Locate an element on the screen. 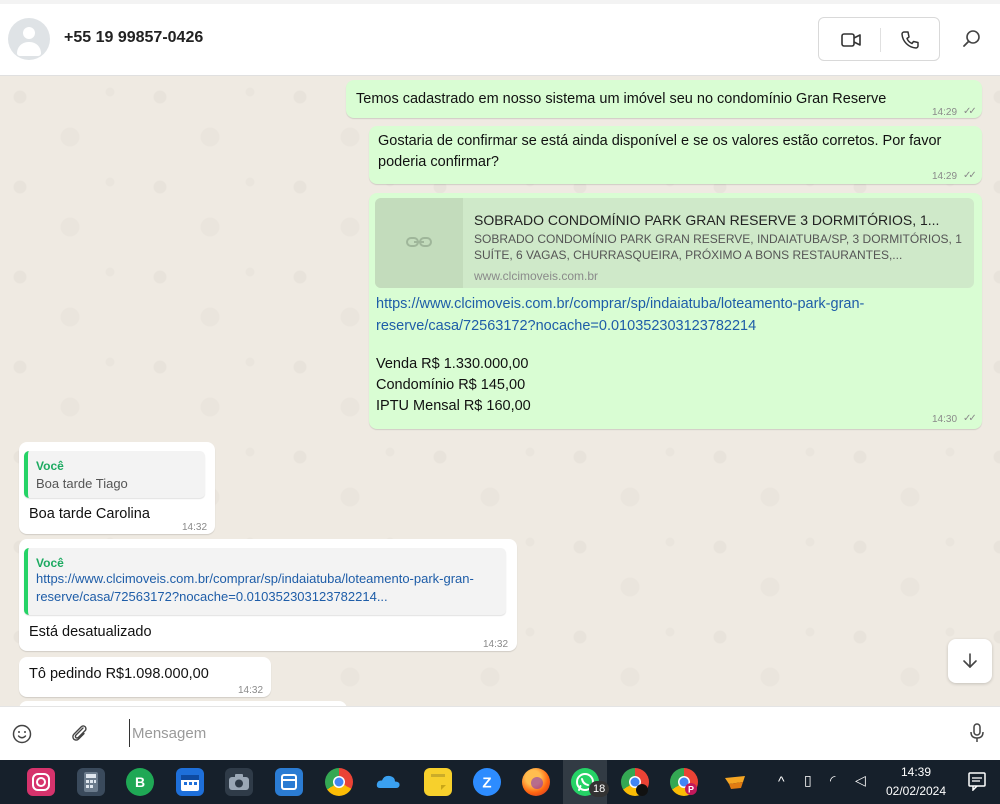 This screenshot has height=804, width=1000. video-call-icon is located at coordinates (851, 40).